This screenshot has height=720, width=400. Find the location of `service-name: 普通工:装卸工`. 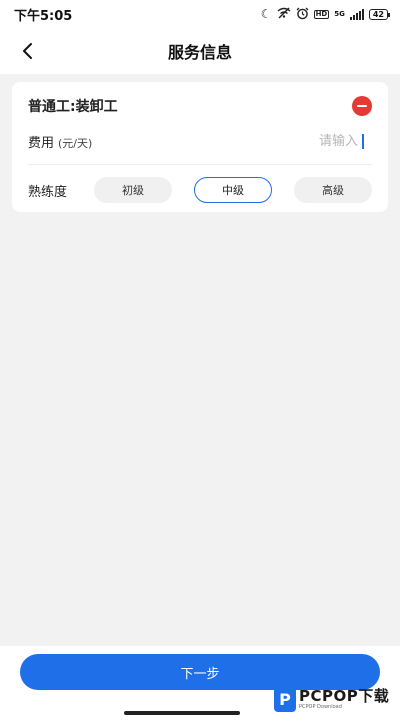

service-name: 普通工:装卸工 is located at coordinates (73, 107).